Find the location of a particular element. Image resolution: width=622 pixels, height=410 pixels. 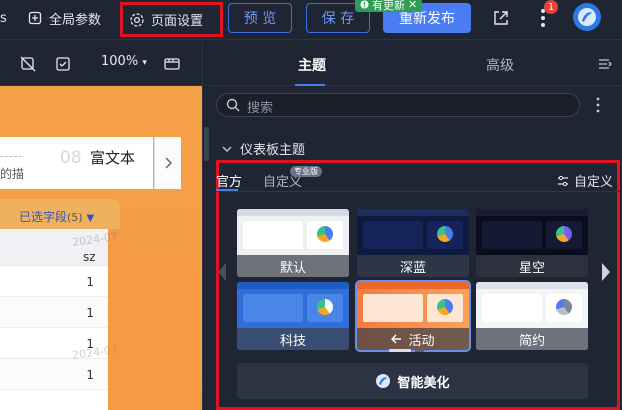

notification-badge: 1 is located at coordinates (551, 7).